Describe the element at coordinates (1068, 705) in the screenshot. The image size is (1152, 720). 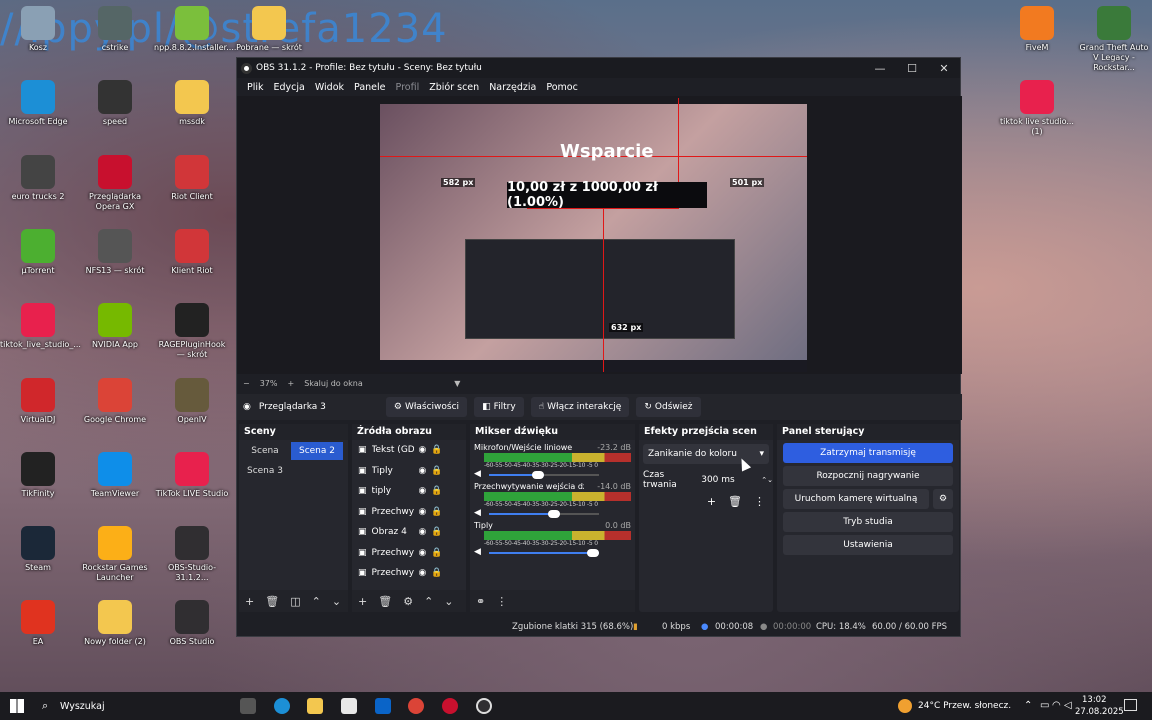
I see `volume-icon: ◁` at that location.